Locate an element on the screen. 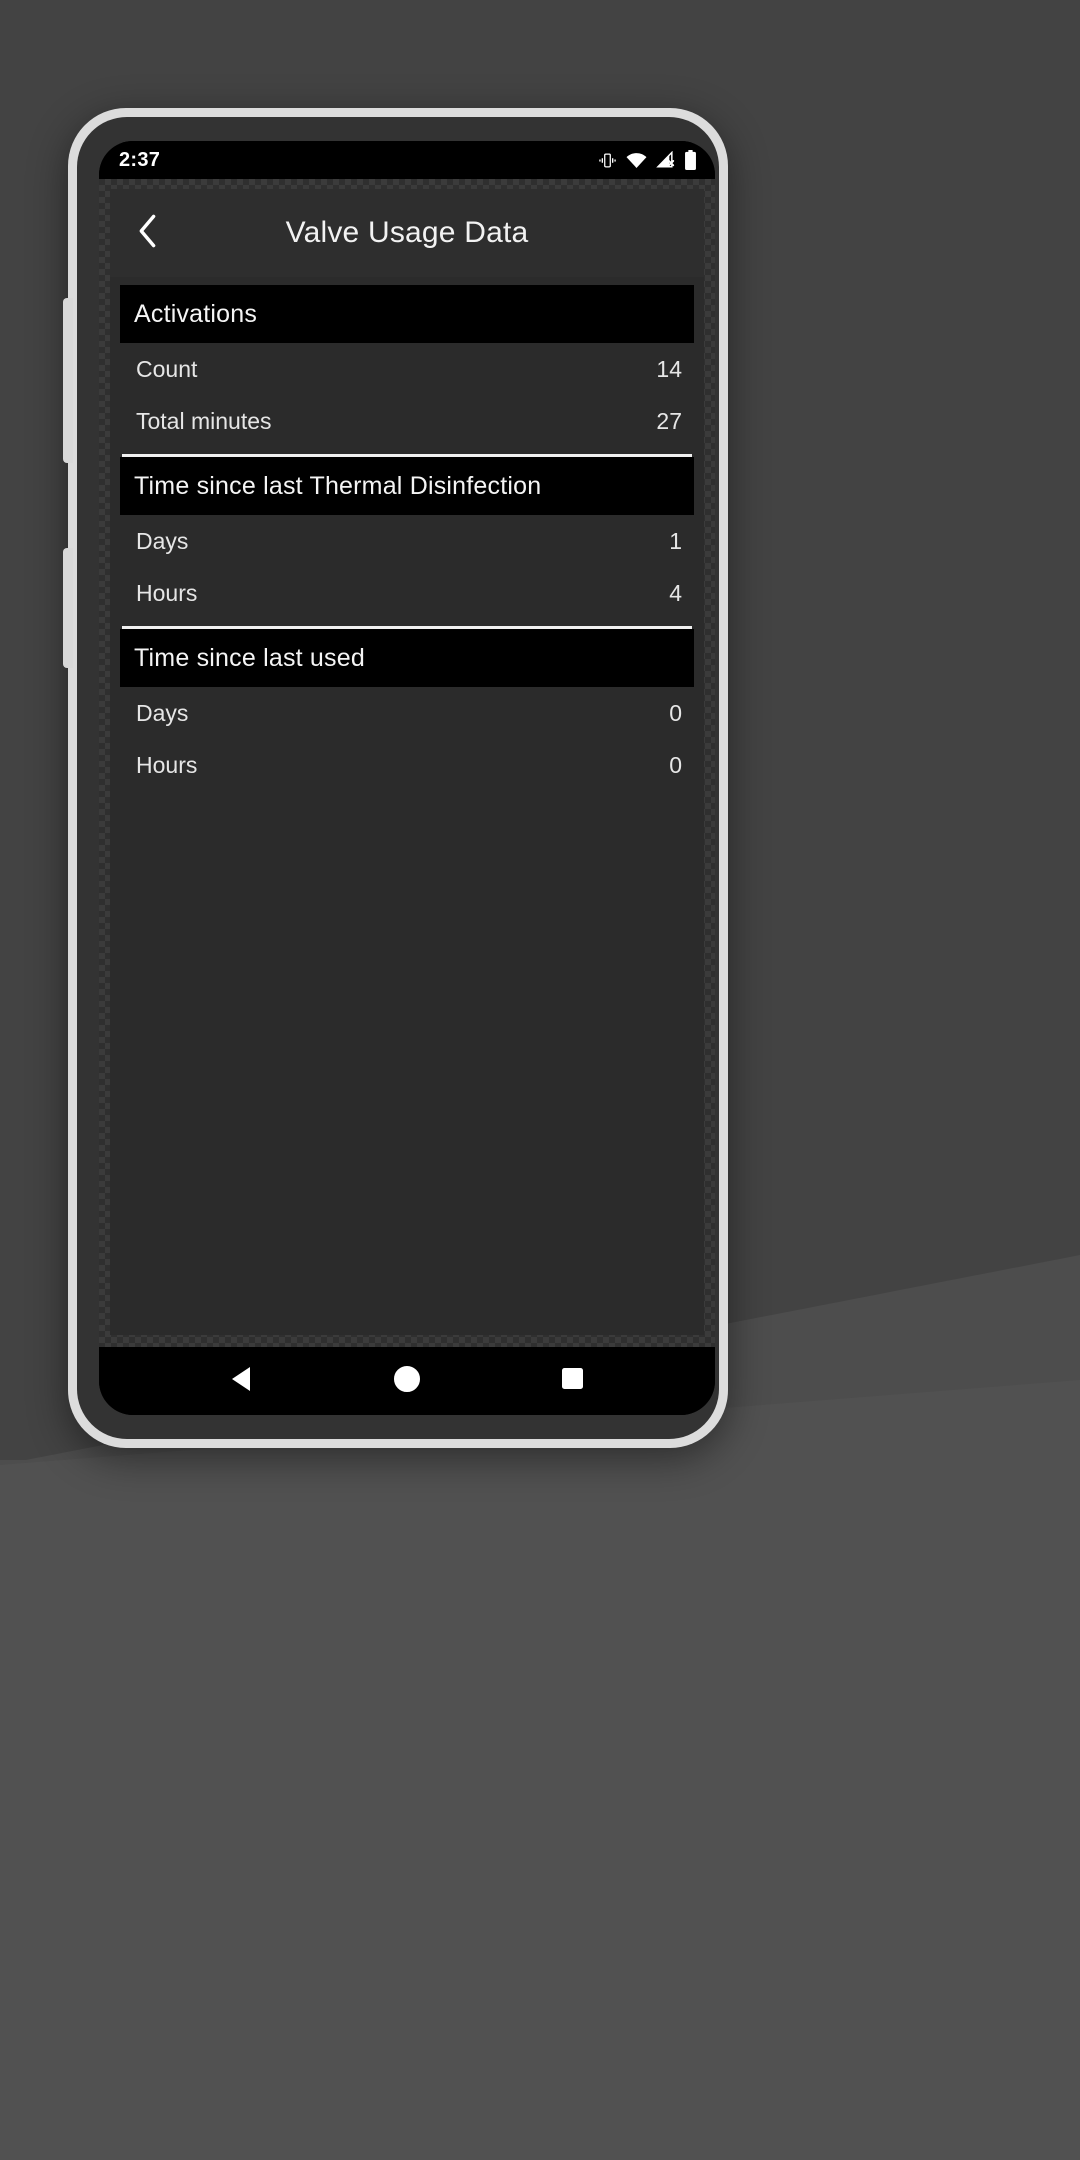 The image size is (1080, 2160). nav-back-button is located at coordinates (242, 1381).